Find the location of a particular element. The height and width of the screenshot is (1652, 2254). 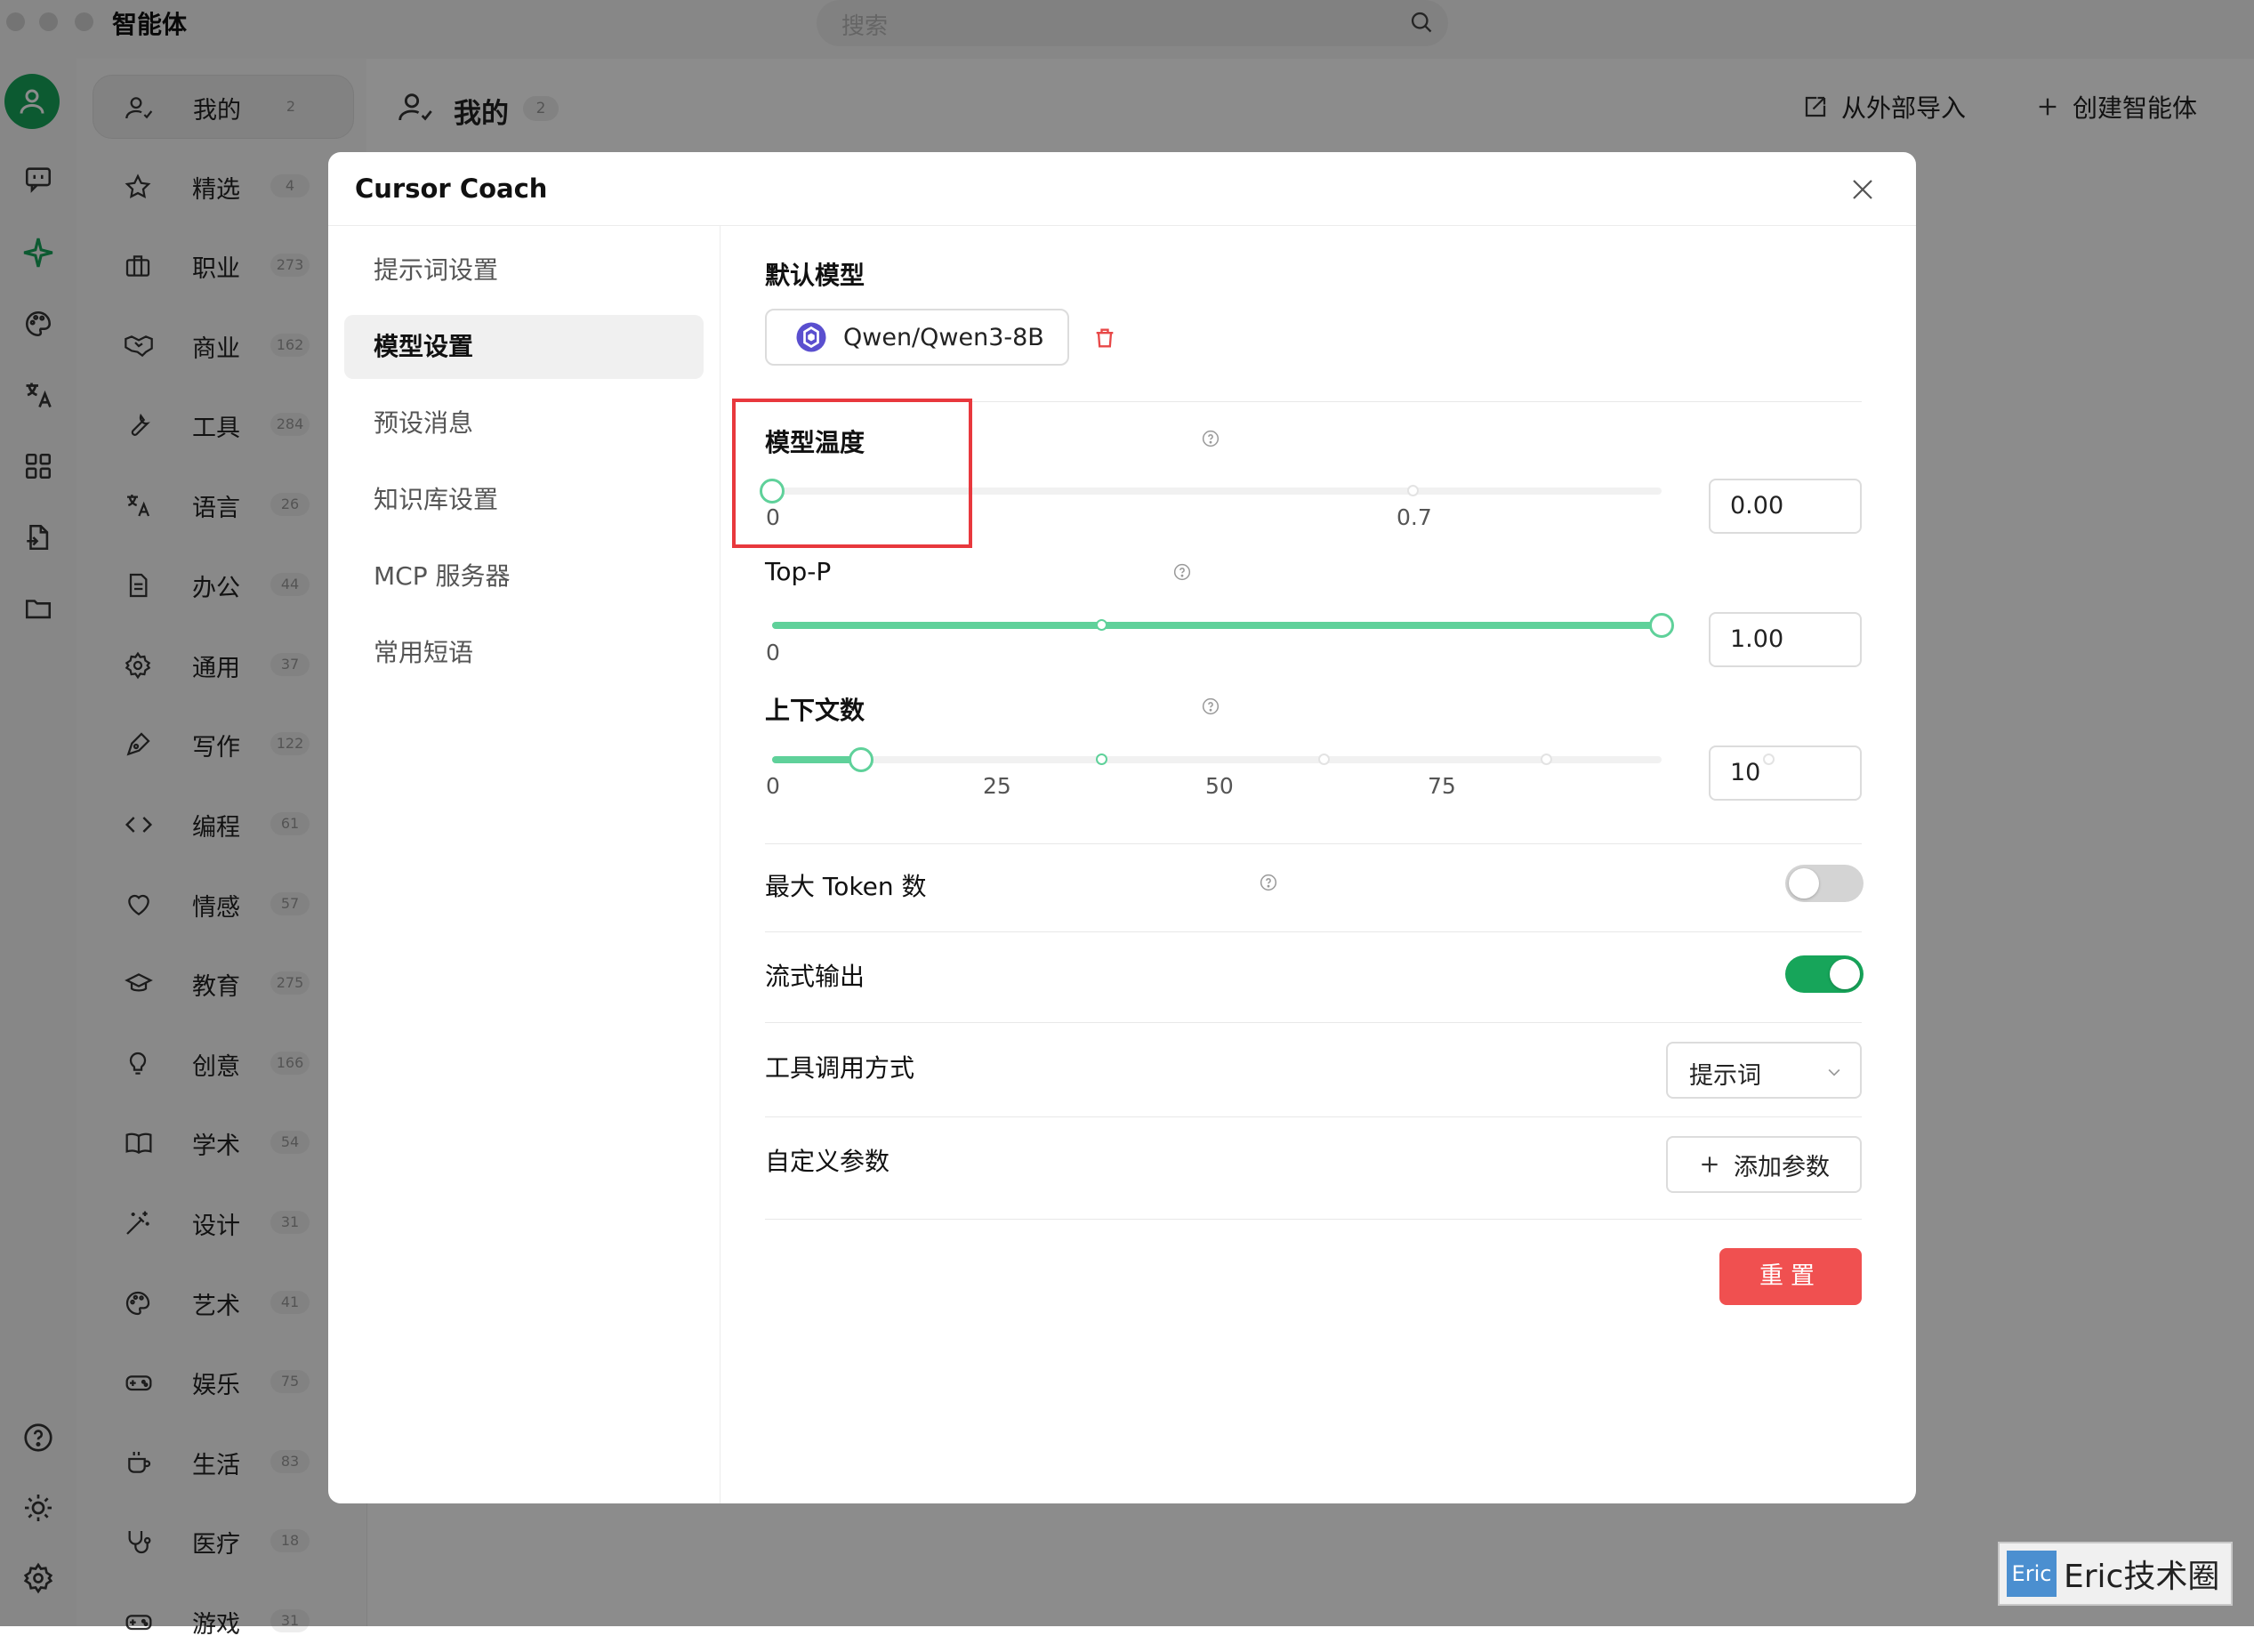

plus-icon is located at coordinates (1710, 1164).